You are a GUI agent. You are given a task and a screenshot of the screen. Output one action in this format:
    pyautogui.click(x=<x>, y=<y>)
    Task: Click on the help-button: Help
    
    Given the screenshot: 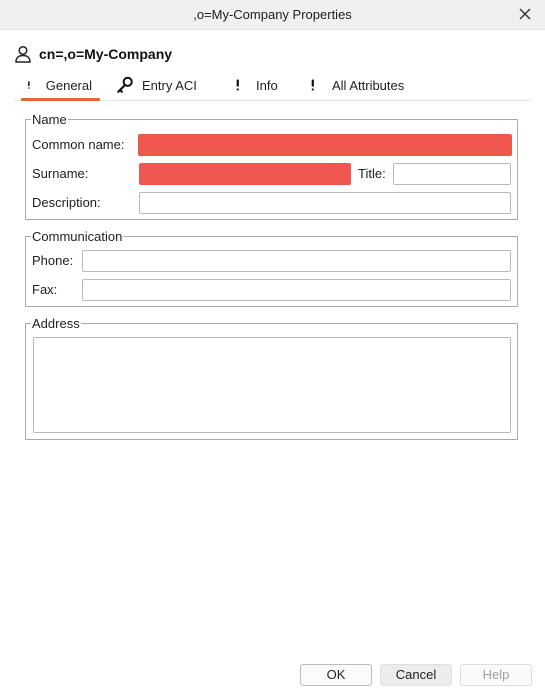 What is the action you would take?
    pyautogui.click(x=496, y=675)
    